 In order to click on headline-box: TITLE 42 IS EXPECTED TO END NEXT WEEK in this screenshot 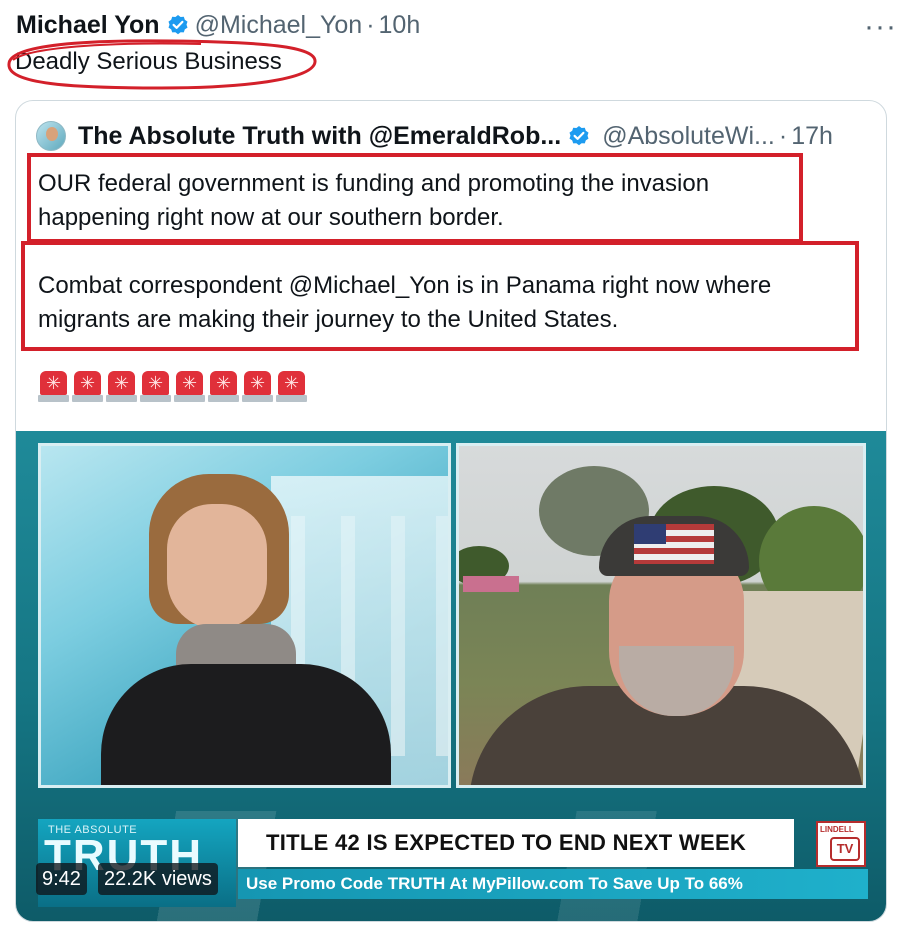, I will do `click(516, 843)`.